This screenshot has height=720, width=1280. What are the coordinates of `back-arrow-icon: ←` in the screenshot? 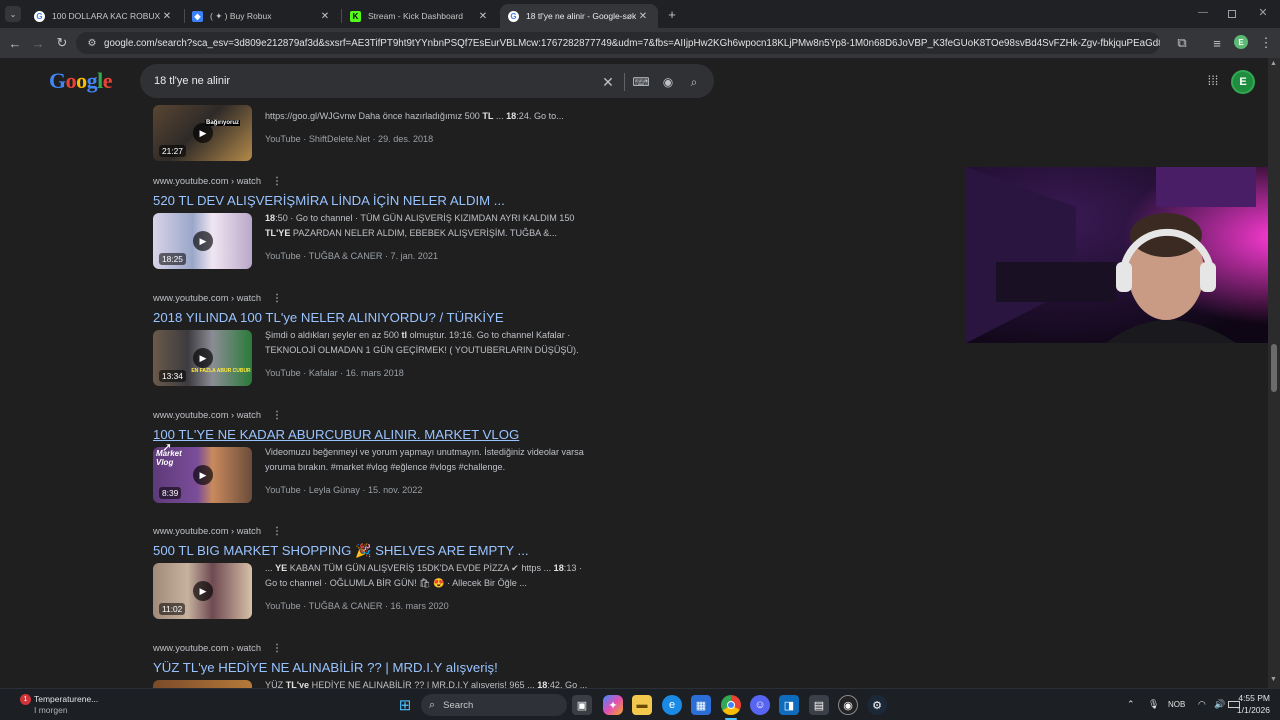 It's located at (15, 43).